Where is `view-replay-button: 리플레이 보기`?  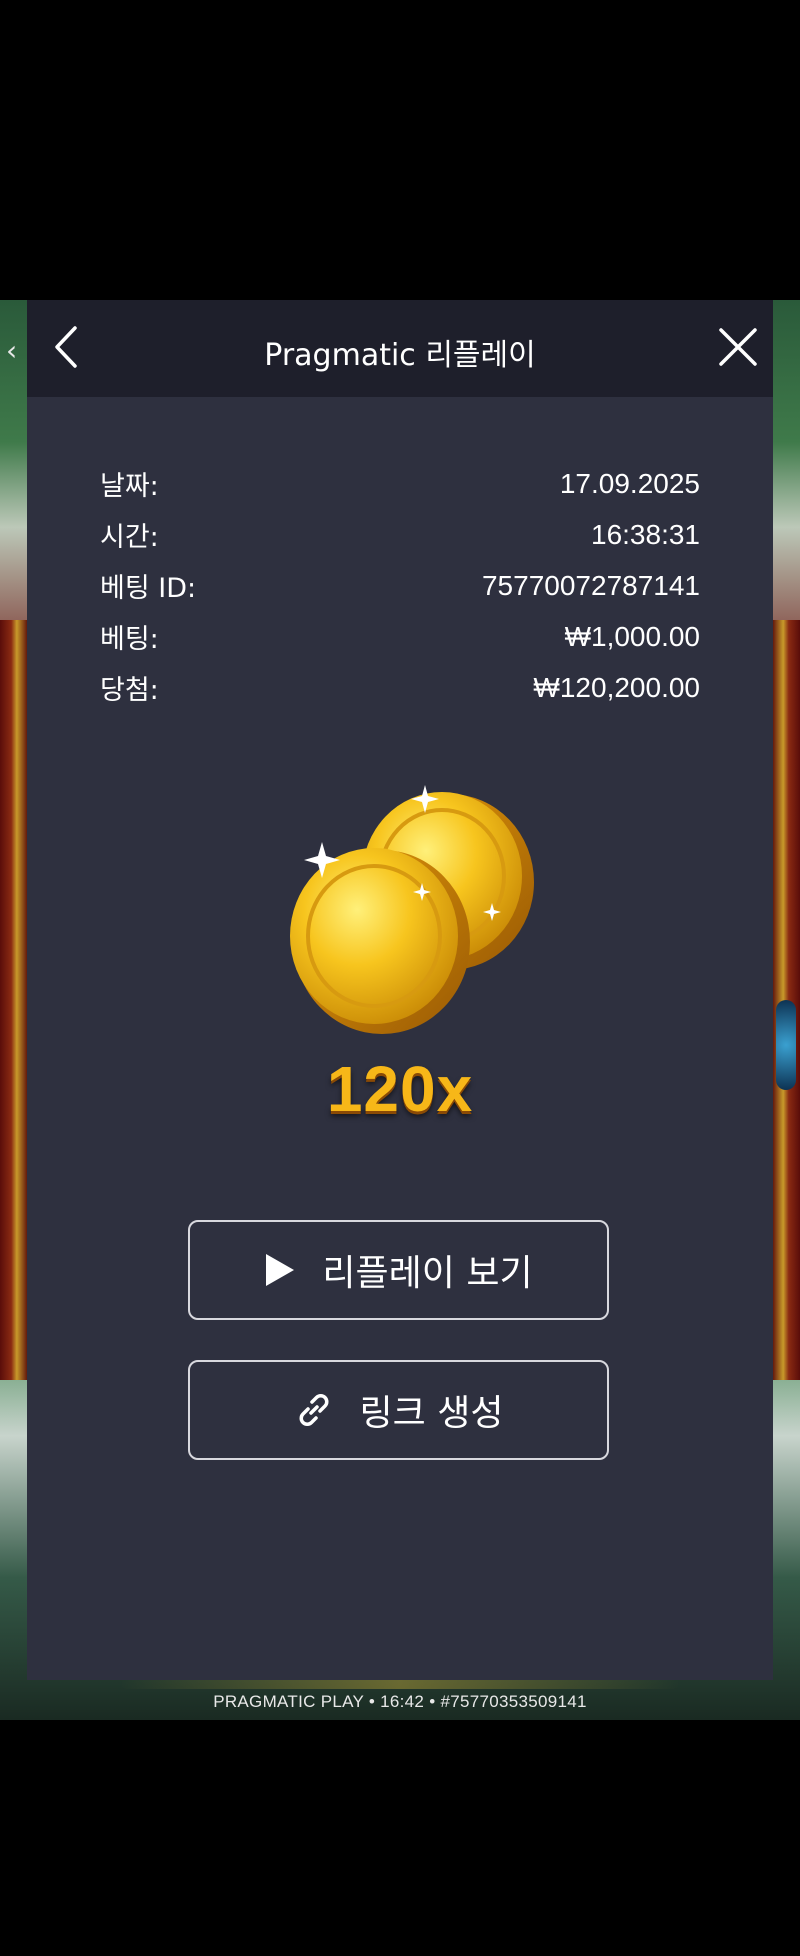 view-replay-button: 리플레이 보기 is located at coordinates (398, 1270).